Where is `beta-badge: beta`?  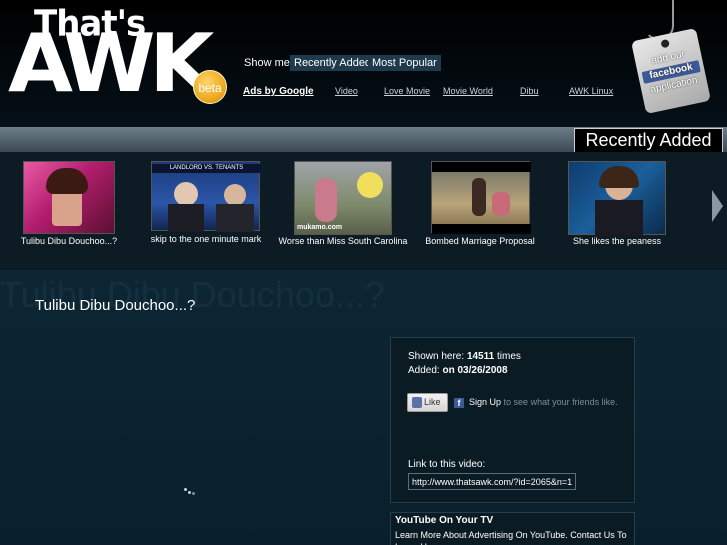
beta-badge: beta is located at coordinates (210, 87).